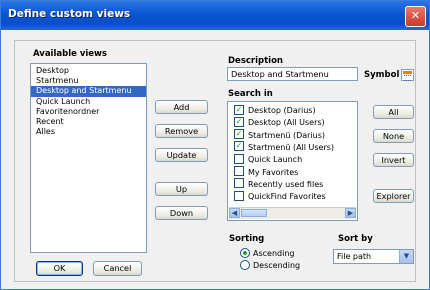 This screenshot has height=290, width=430. What do you see at coordinates (88, 132) in the screenshot?
I see `list-item: Alles` at bounding box center [88, 132].